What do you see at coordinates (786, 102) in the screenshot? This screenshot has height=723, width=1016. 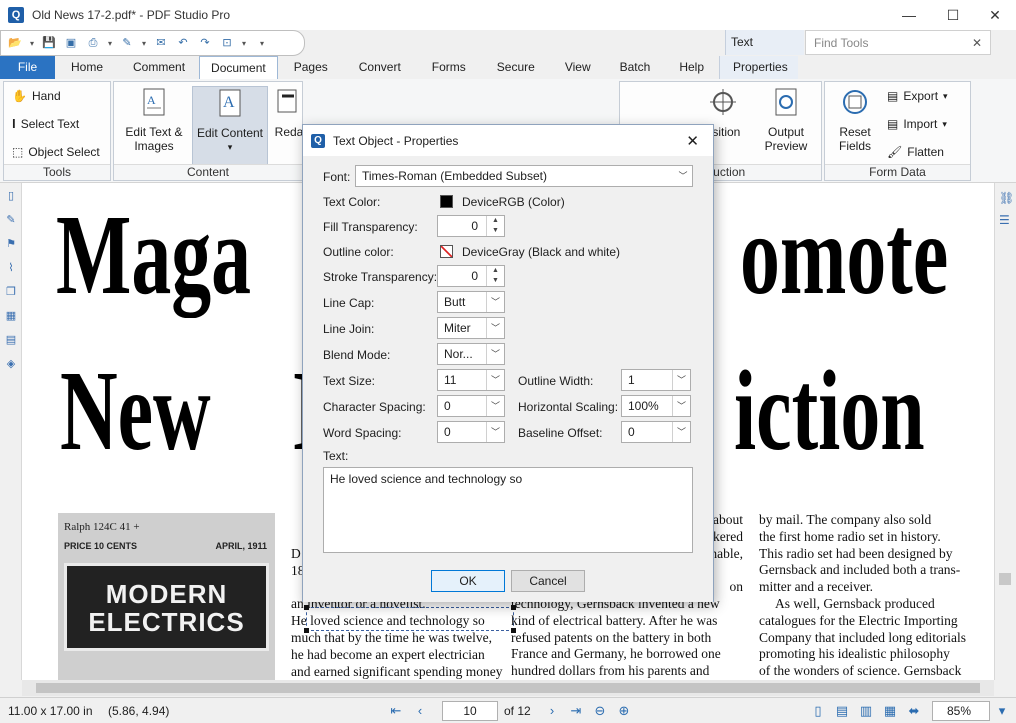 I see `output-preview-icon` at bounding box center [786, 102].